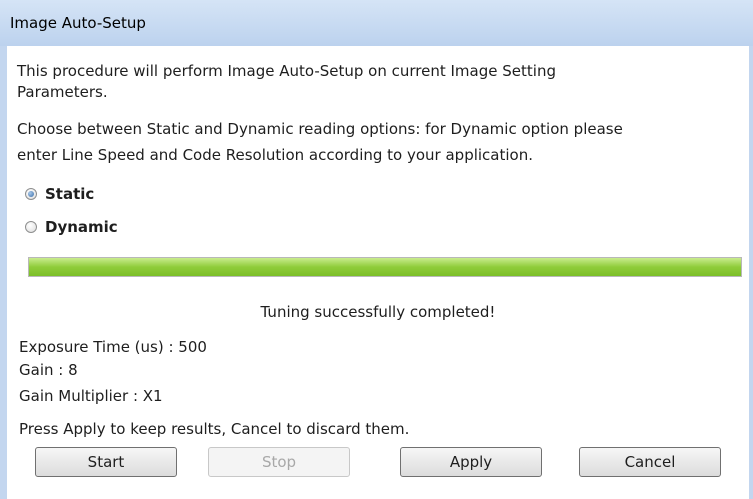  I want to click on dynamic-option: Dynamic, so click(71, 227).